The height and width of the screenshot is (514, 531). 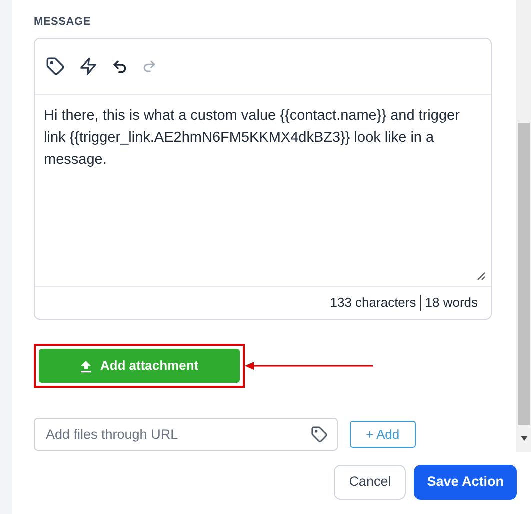 What do you see at coordinates (465, 482) in the screenshot?
I see `save-button: Save Action` at bounding box center [465, 482].